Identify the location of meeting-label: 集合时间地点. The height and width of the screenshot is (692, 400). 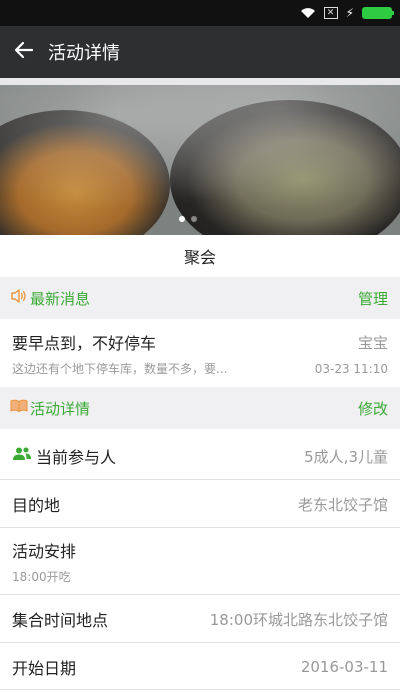
(60, 620).